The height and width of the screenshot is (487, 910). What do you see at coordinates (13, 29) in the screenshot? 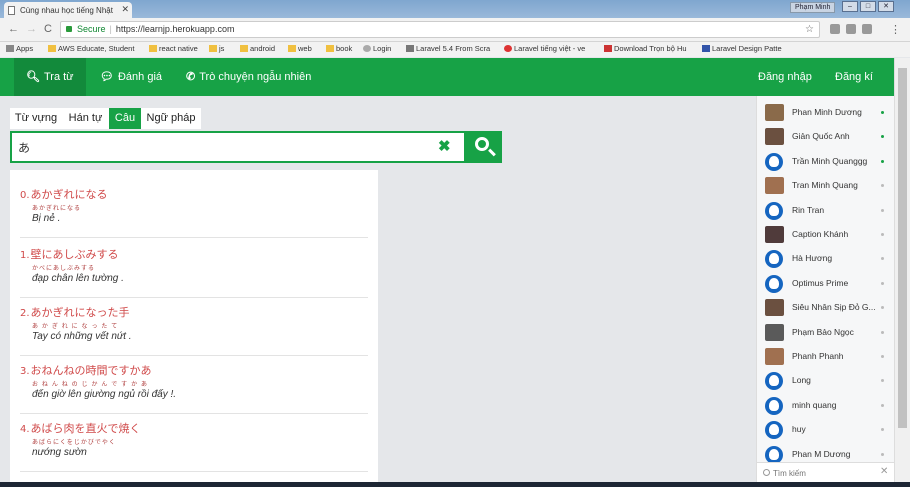
I see `back-icon: ←` at bounding box center [13, 29].